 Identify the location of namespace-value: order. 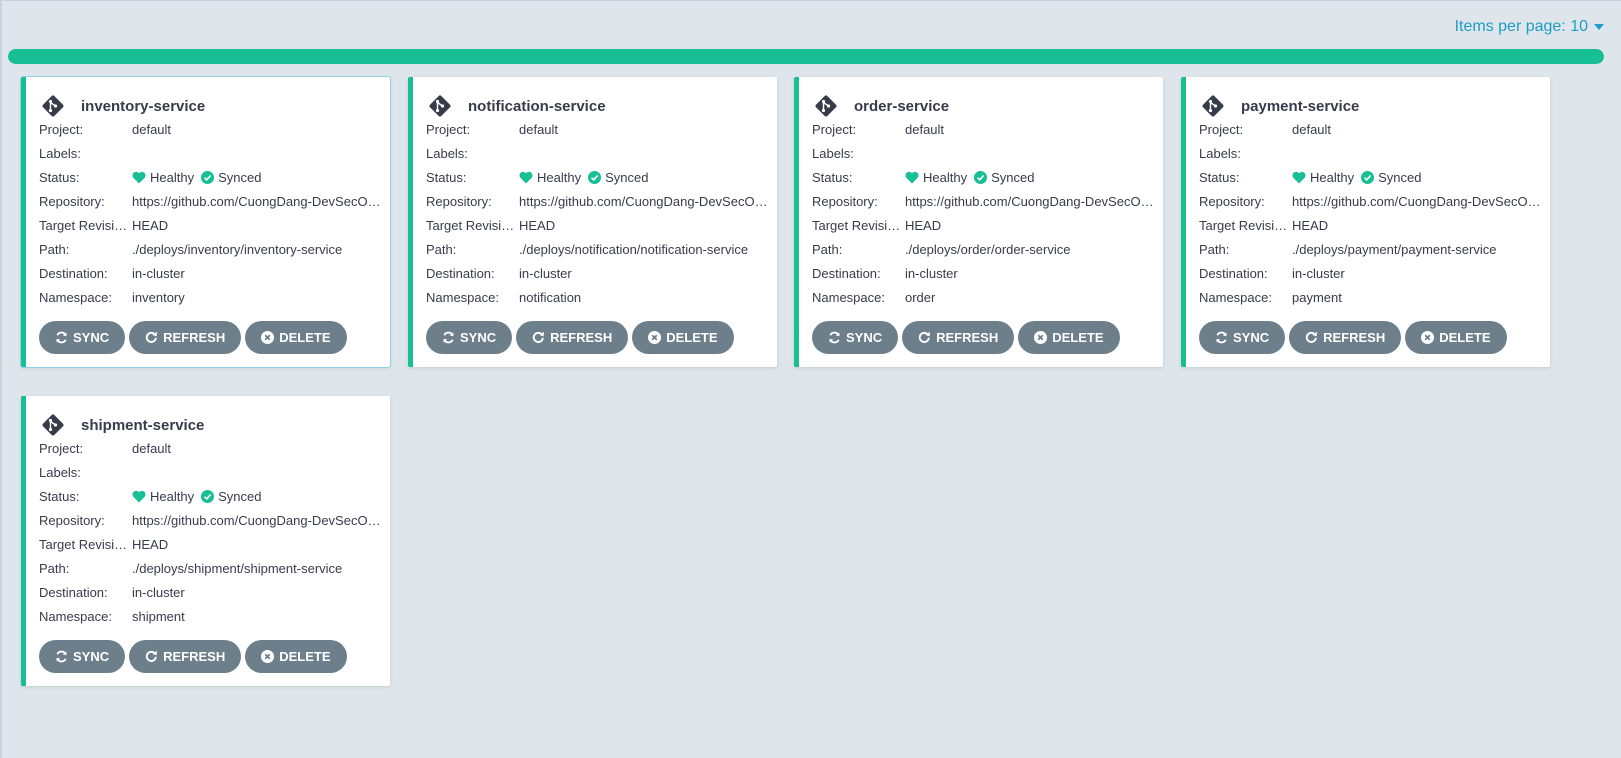
(920, 297).